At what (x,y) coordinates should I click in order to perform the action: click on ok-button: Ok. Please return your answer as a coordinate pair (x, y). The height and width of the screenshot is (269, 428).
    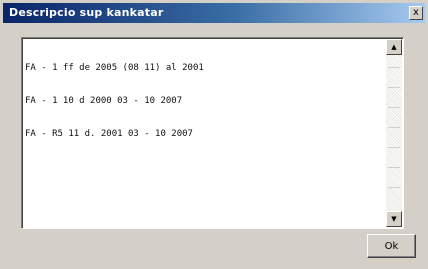
    Looking at the image, I should click on (391, 246).